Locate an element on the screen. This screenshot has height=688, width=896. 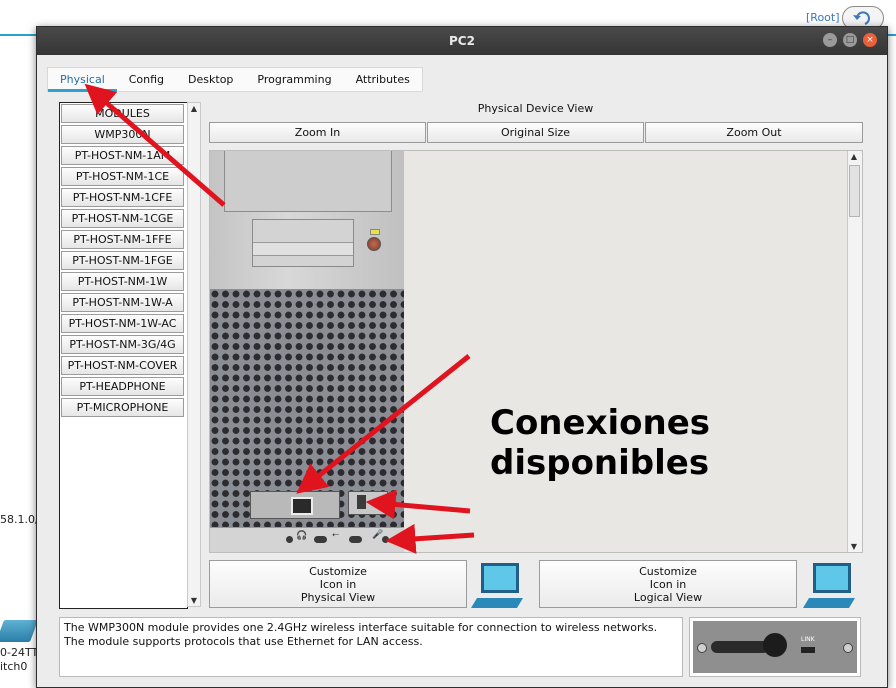
arrow-to-physical-tab is located at coordinates (155, 145).